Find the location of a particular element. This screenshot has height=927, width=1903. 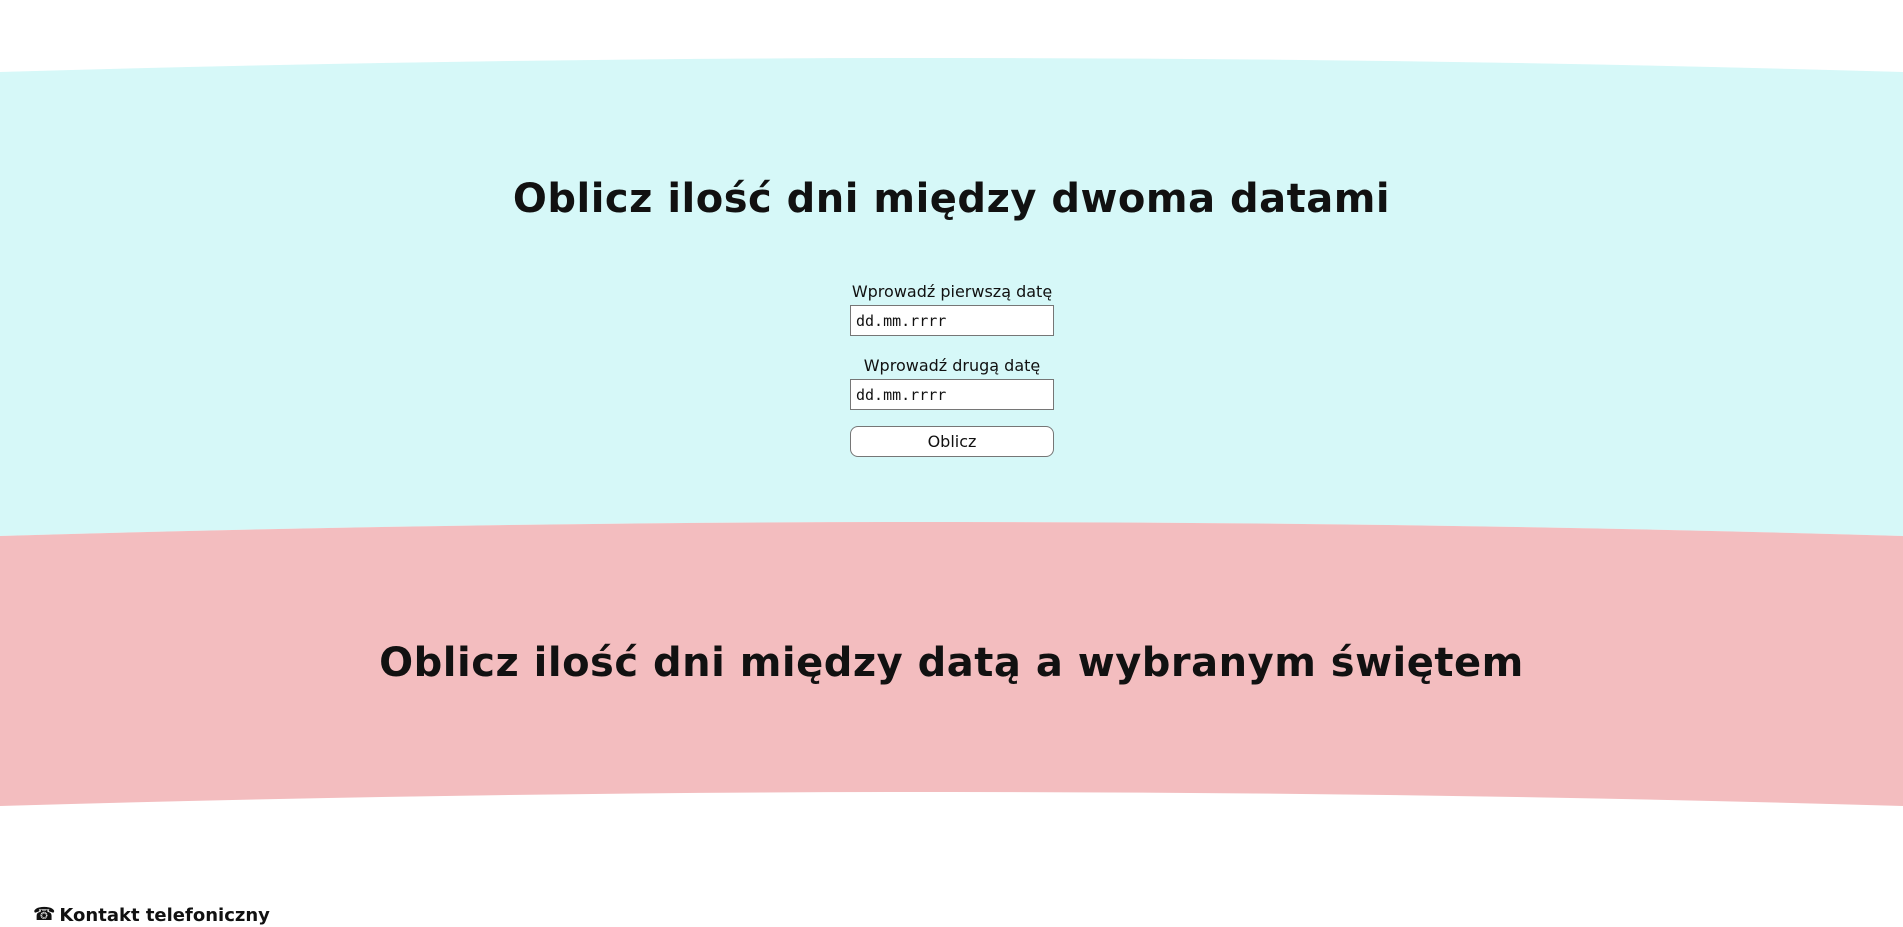

telephone-icon: ☎ is located at coordinates (44, 914).